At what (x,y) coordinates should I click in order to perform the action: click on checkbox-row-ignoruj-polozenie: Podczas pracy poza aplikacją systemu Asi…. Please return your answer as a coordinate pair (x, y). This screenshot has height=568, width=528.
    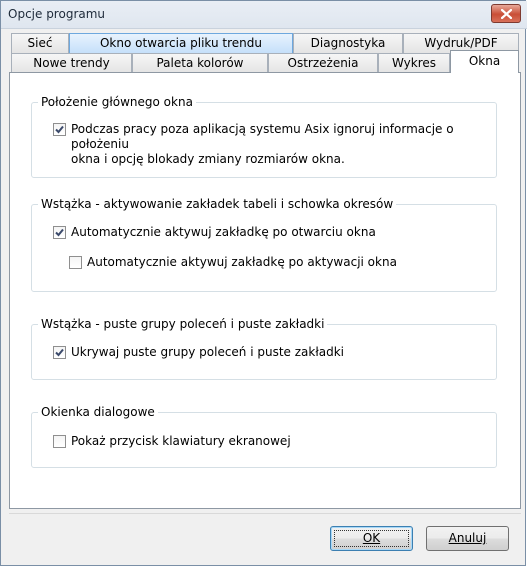
    Looking at the image, I should click on (274, 144).